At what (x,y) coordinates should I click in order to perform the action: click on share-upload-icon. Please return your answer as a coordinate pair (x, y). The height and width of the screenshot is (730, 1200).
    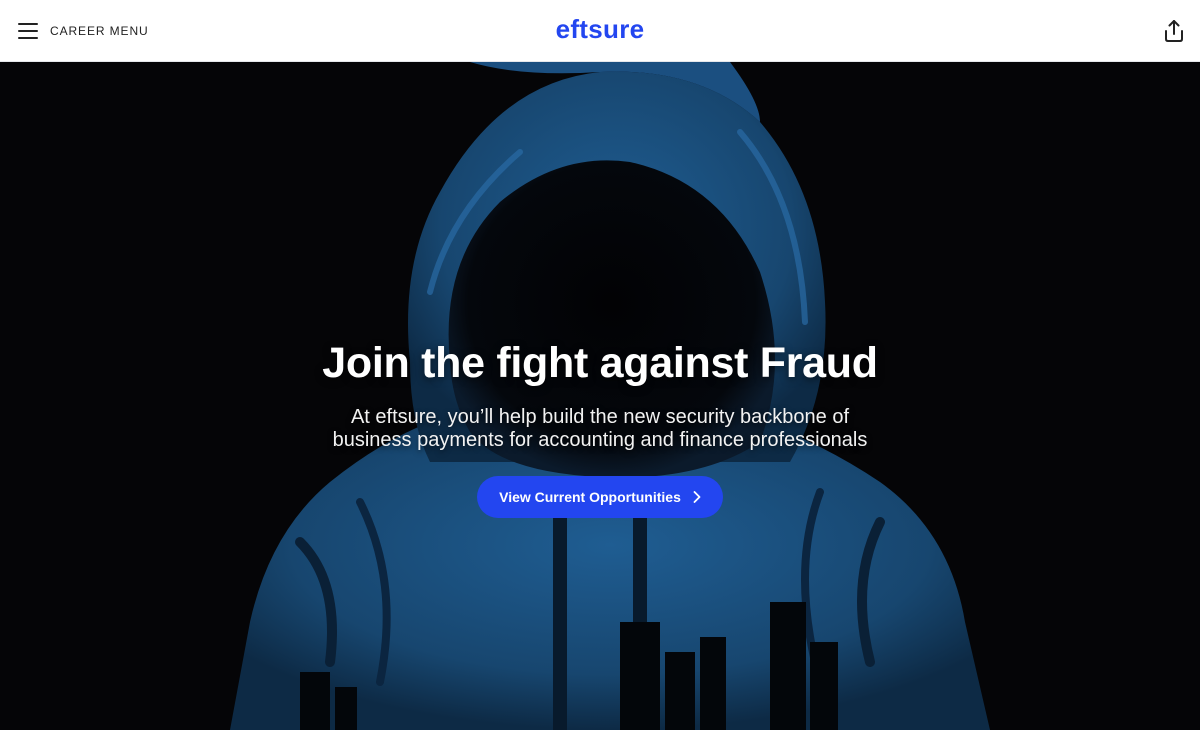
    Looking at the image, I should click on (1174, 31).